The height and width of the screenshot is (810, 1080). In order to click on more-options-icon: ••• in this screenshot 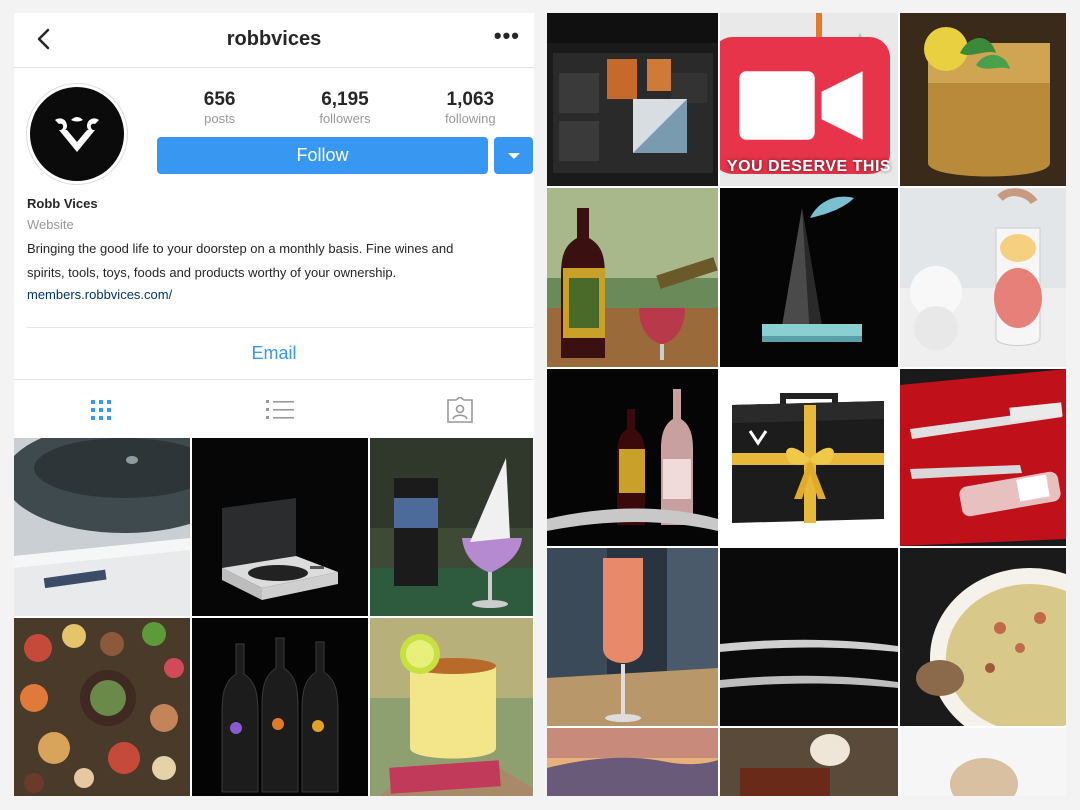, I will do `click(507, 36)`.